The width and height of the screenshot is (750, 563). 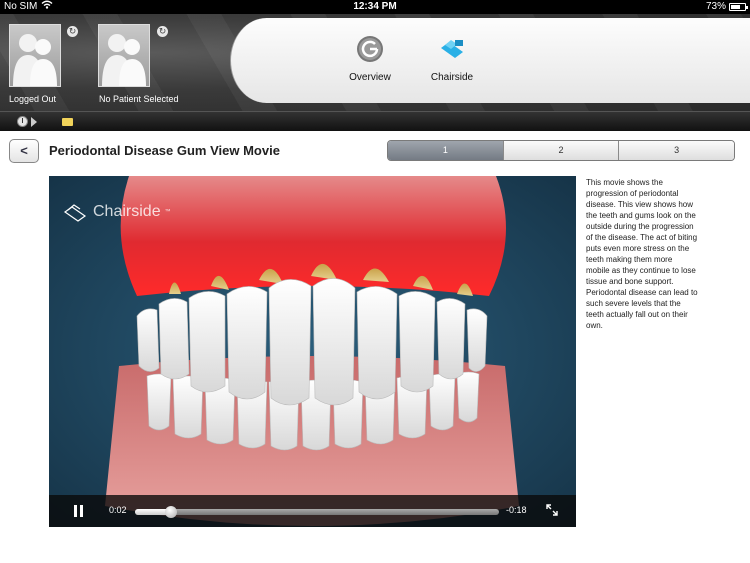 What do you see at coordinates (34, 122) in the screenshot?
I see `history-forward-icon` at bounding box center [34, 122].